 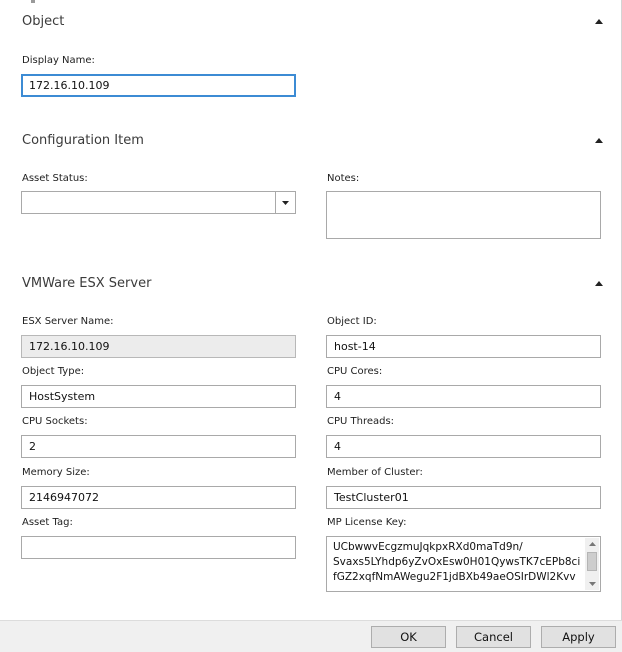 What do you see at coordinates (493, 637) in the screenshot?
I see `cancel-button: Cancel` at bounding box center [493, 637].